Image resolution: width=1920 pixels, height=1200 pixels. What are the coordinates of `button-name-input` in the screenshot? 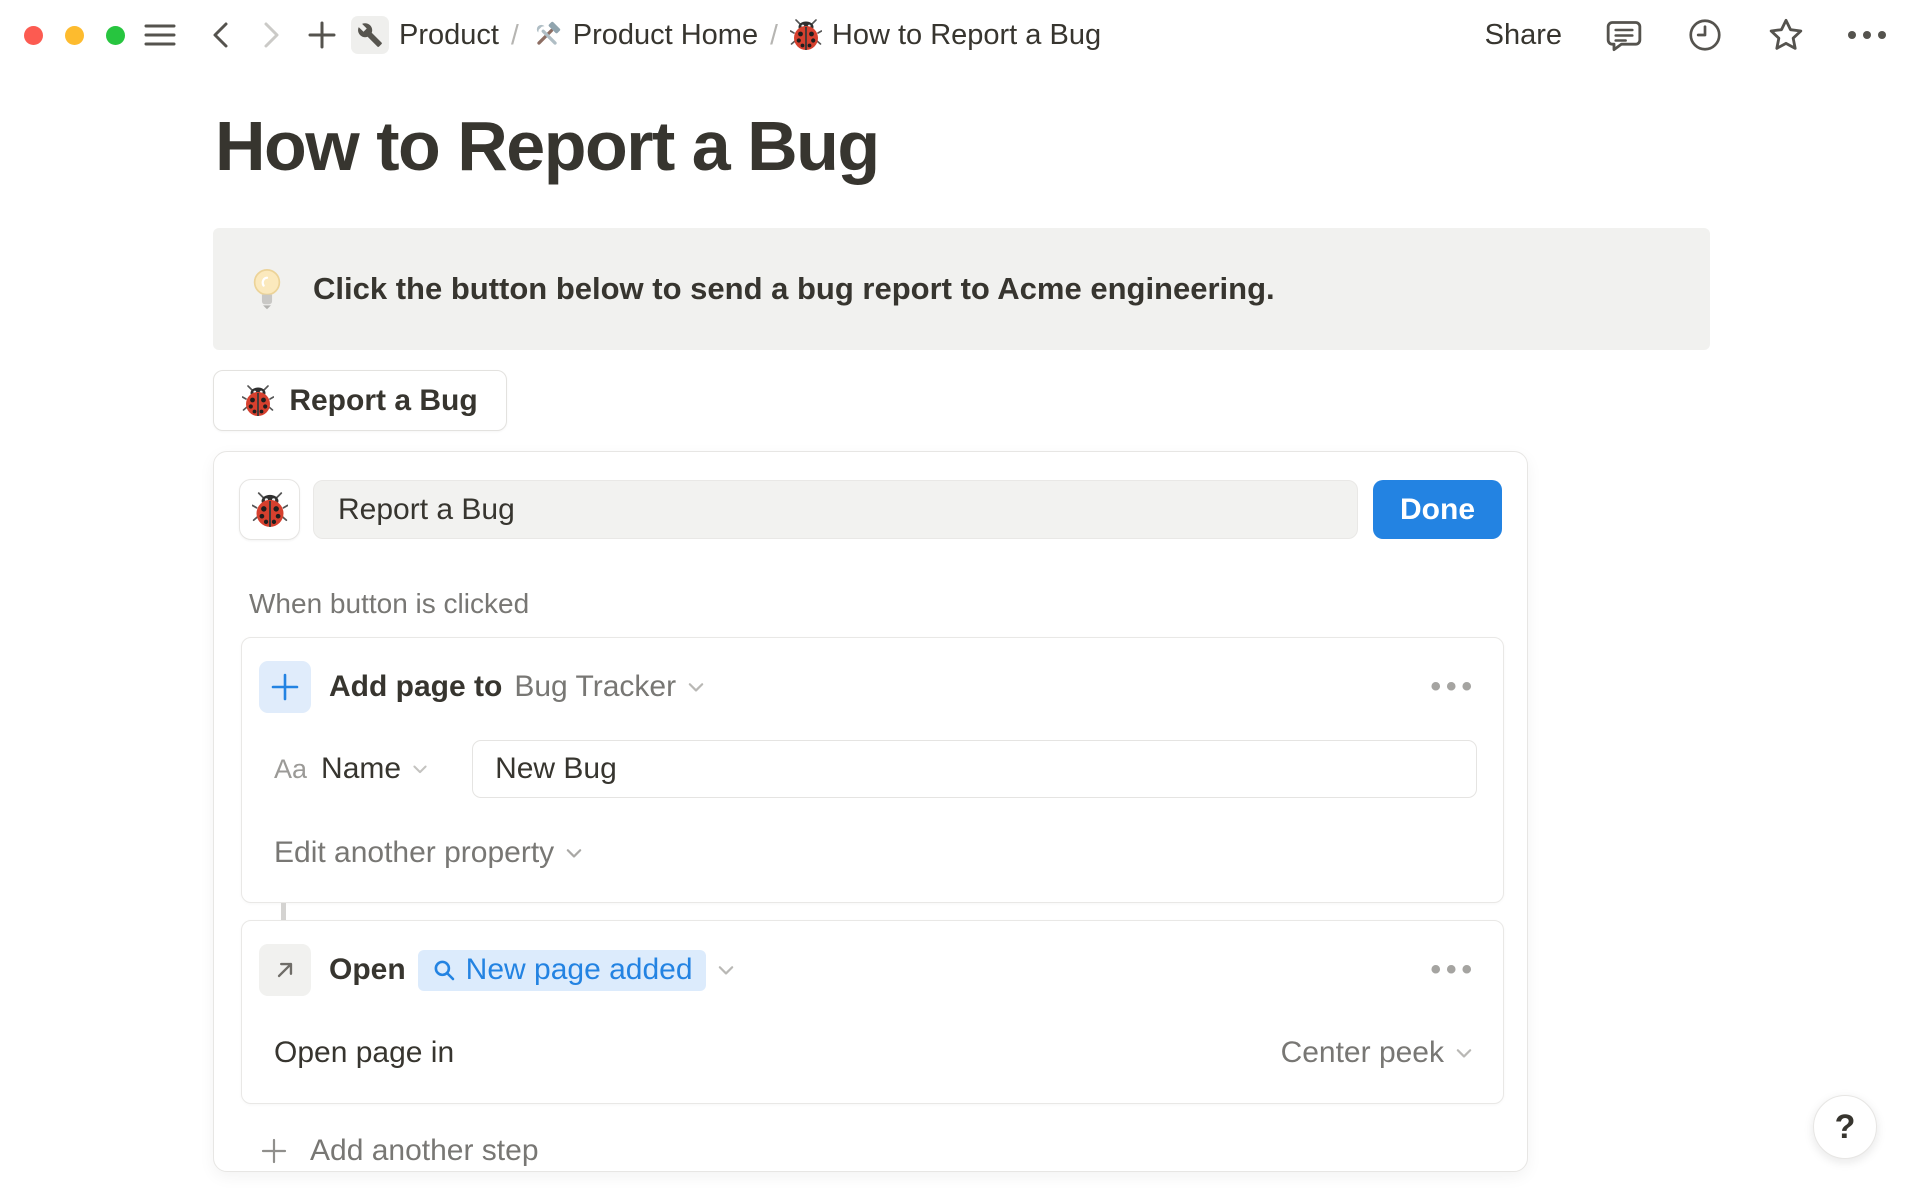 It's located at (835, 509).